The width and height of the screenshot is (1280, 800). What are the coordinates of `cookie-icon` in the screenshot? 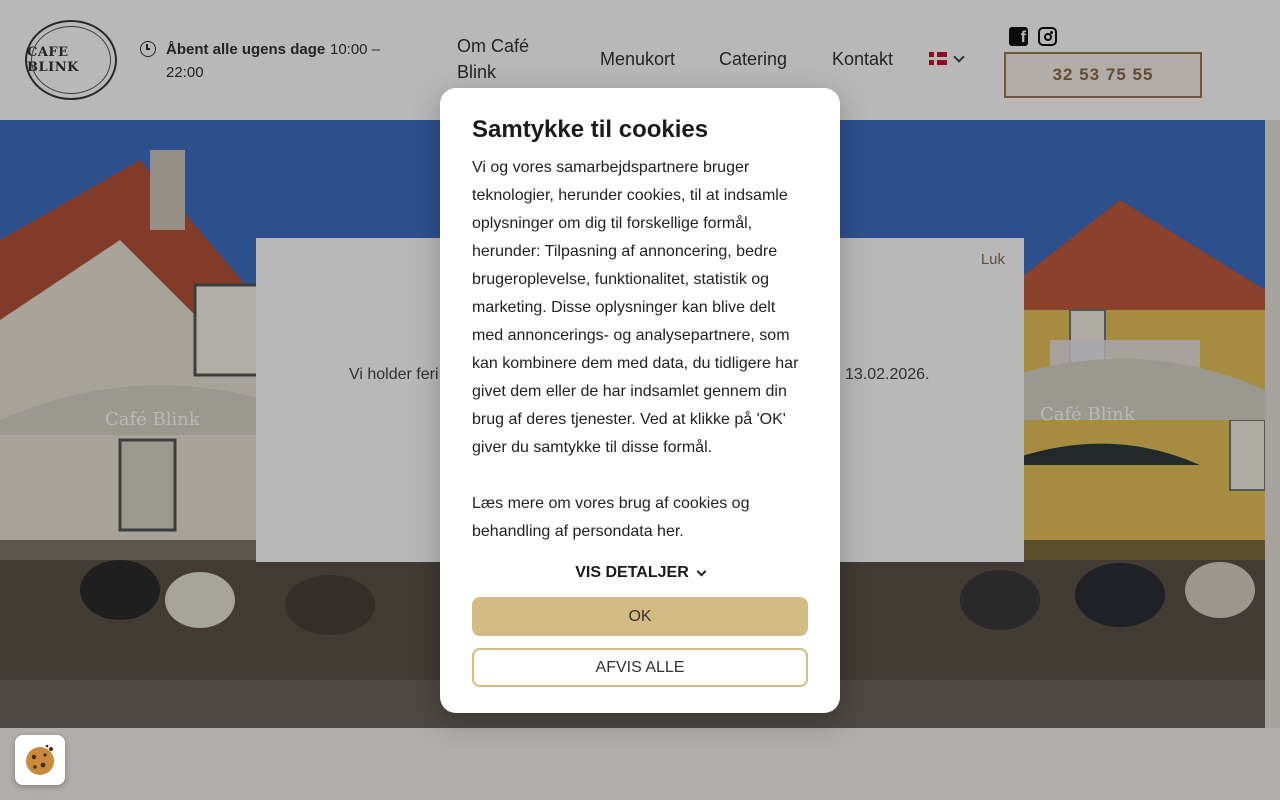 It's located at (40, 759).